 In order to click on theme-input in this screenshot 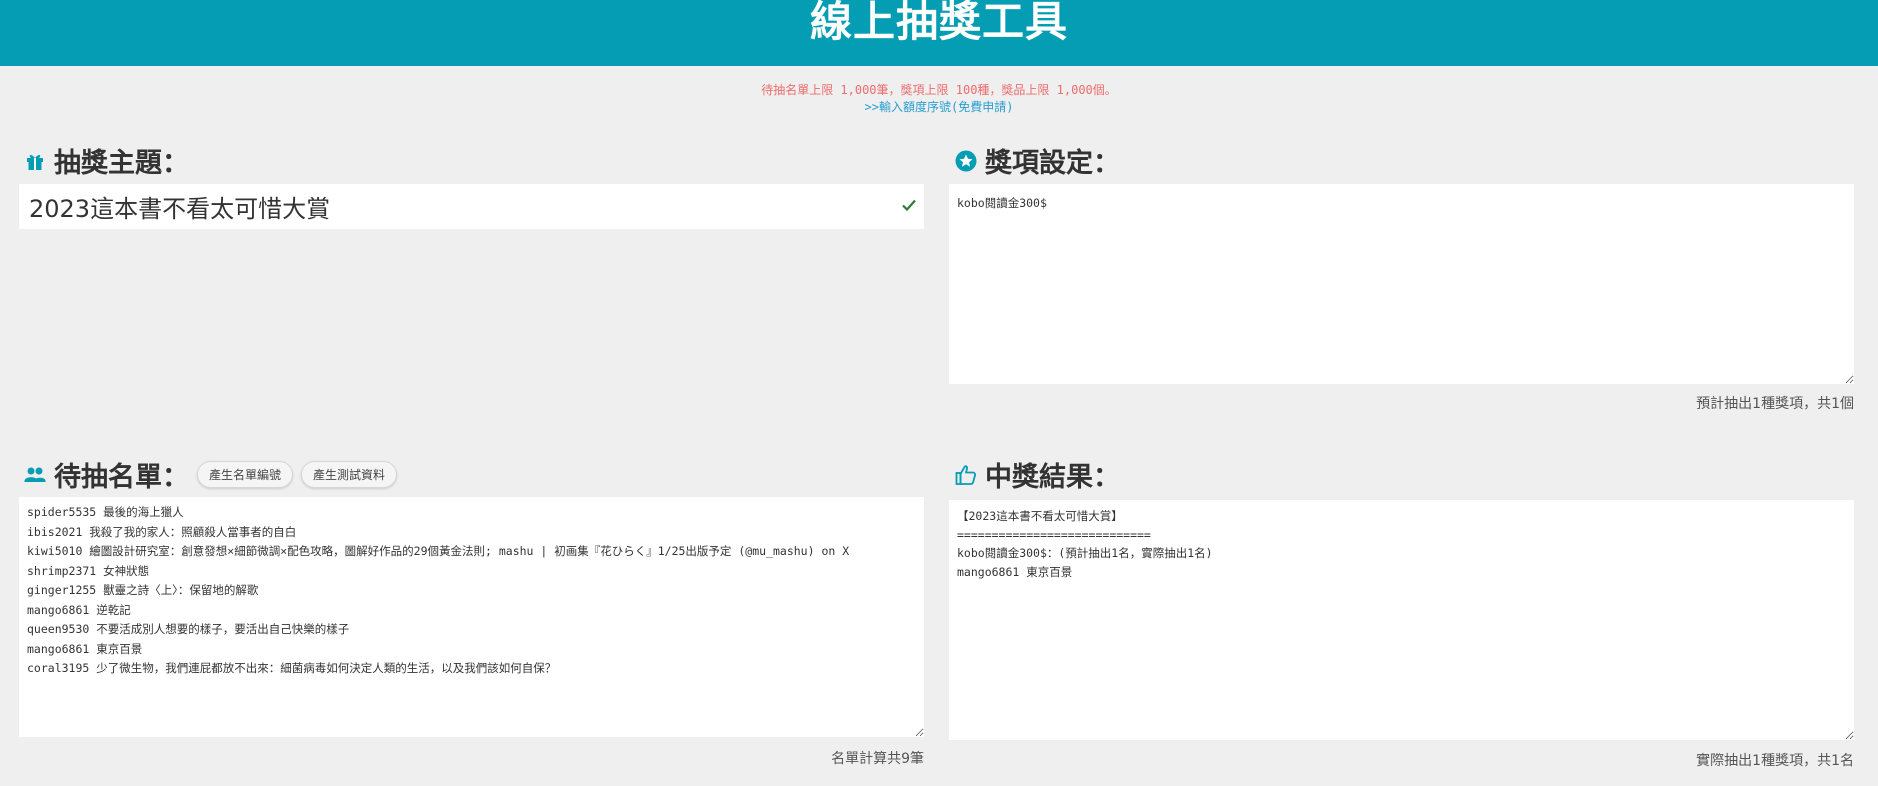, I will do `click(471, 206)`.